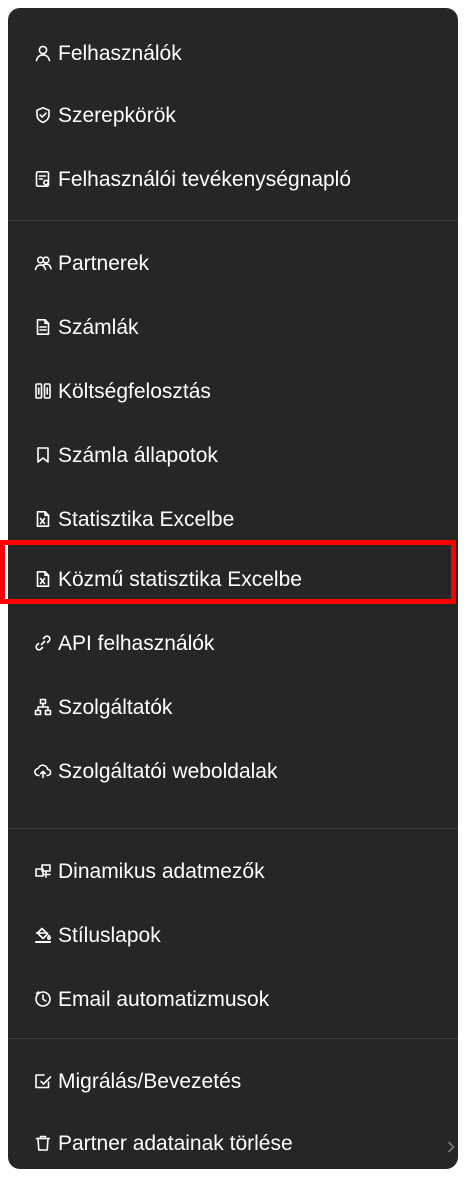 The image size is (466, 1177). I want to click on menu-item-szamlak: Számlák, so click(233, 327).